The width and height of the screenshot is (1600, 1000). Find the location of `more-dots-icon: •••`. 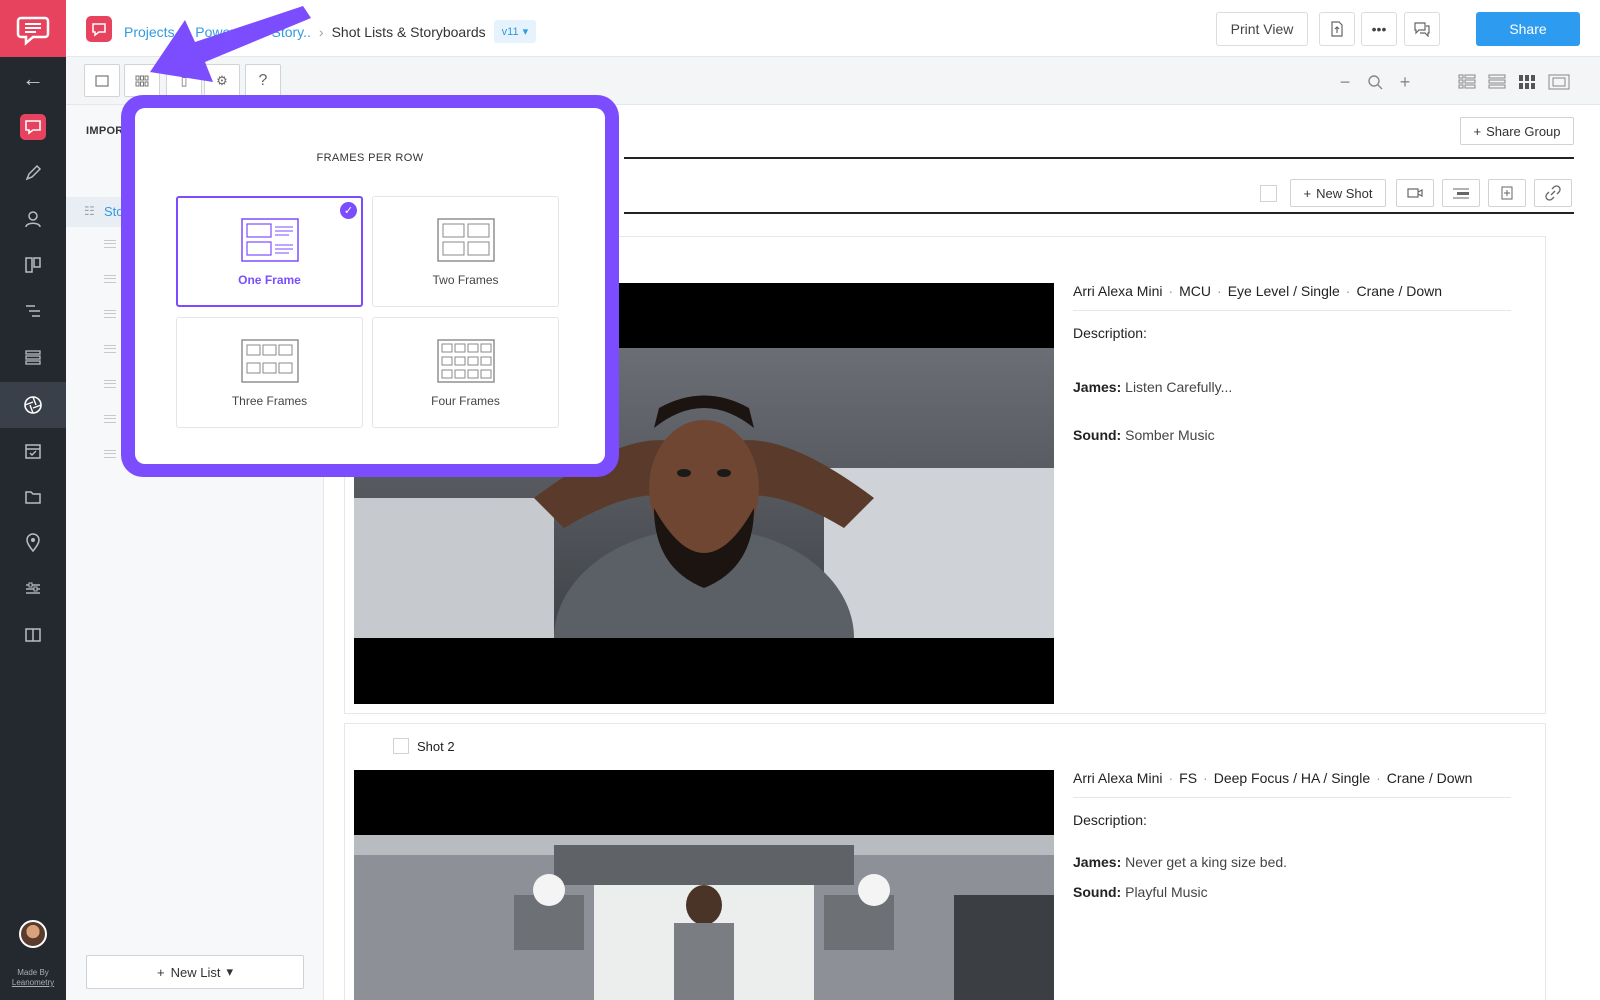

more-dots-icon: ••• is located at coordinates (1379, 29).